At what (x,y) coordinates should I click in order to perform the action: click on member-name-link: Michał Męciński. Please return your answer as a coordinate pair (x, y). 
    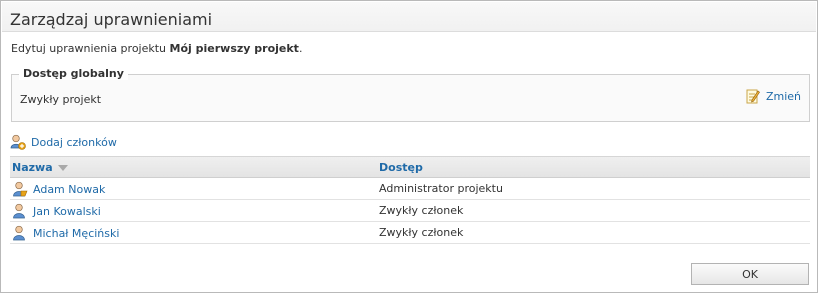
    Looking at the image, I should click on (65, 233).